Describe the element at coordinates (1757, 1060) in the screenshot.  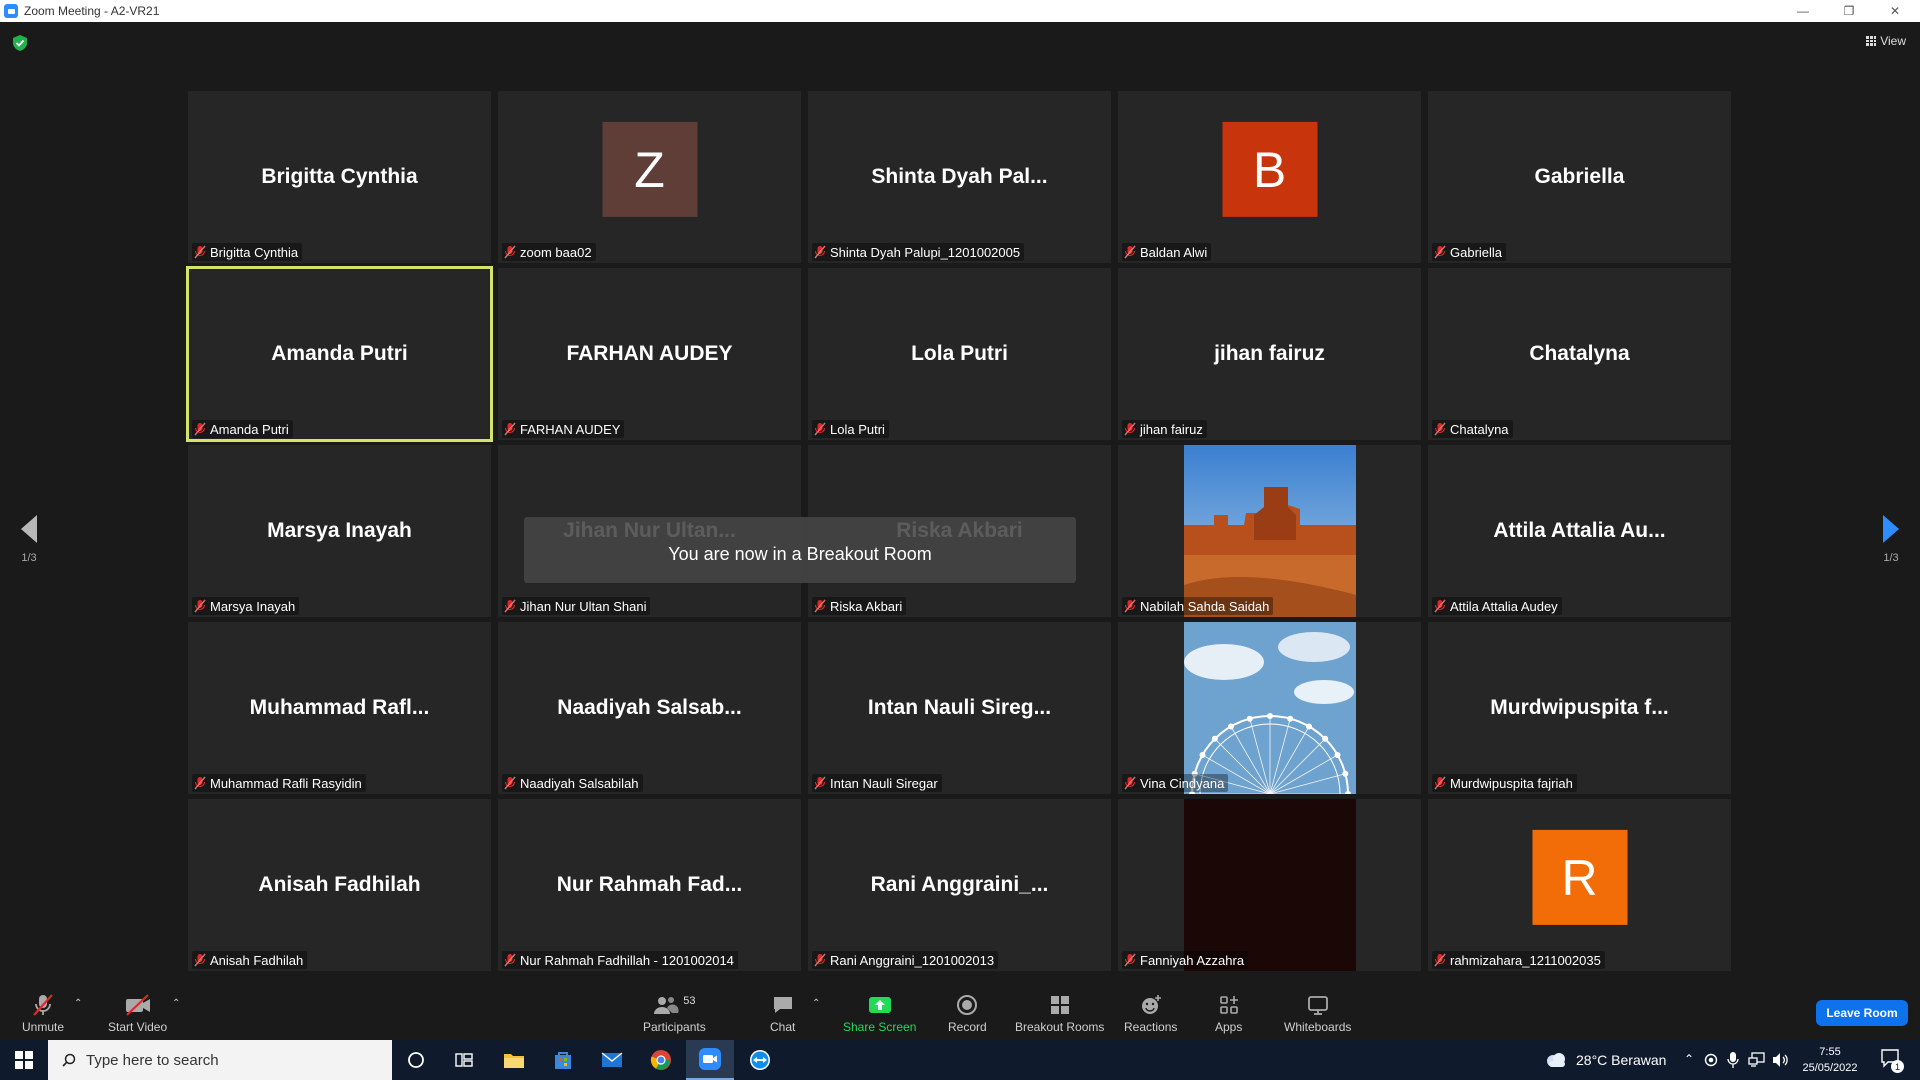
I see `network-icon` at that location.